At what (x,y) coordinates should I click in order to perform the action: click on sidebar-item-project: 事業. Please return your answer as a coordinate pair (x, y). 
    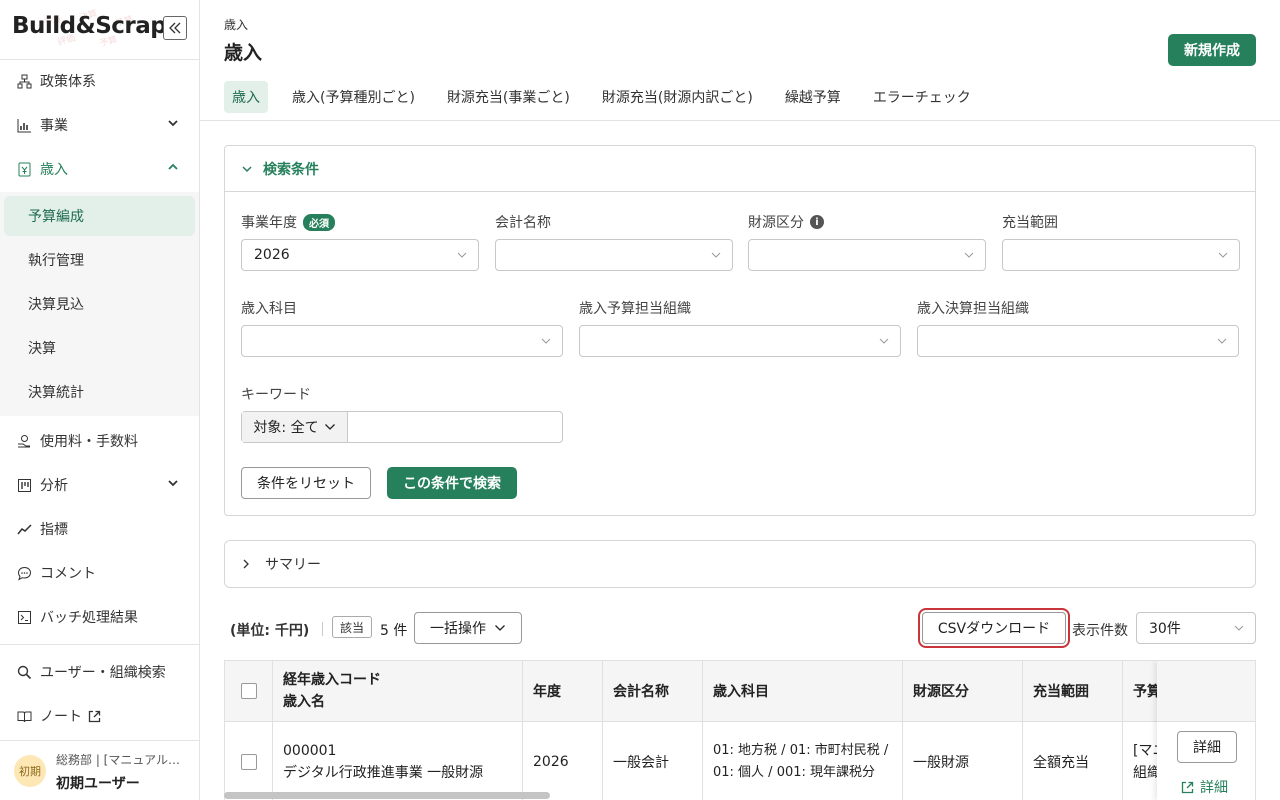
    Looking at the image, I should click on (99, 125).